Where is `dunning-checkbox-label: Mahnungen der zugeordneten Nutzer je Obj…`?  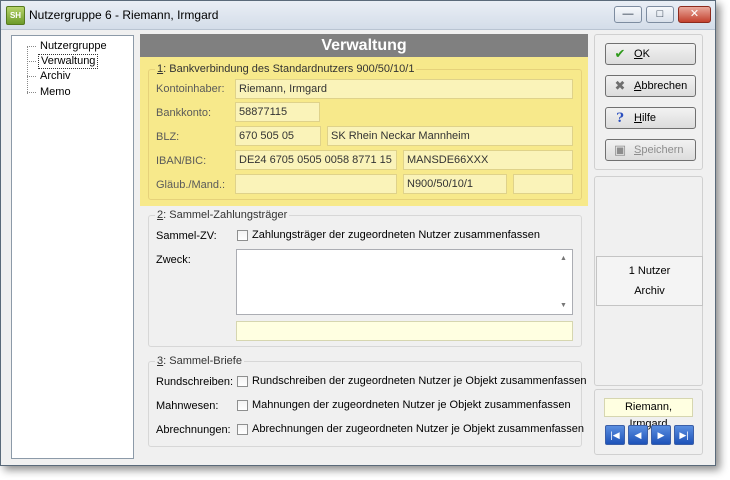
dunning-checkbox-label: Mahnungen der zugeordneten Nutzer je Obj… is located at coordinates (411, 405).